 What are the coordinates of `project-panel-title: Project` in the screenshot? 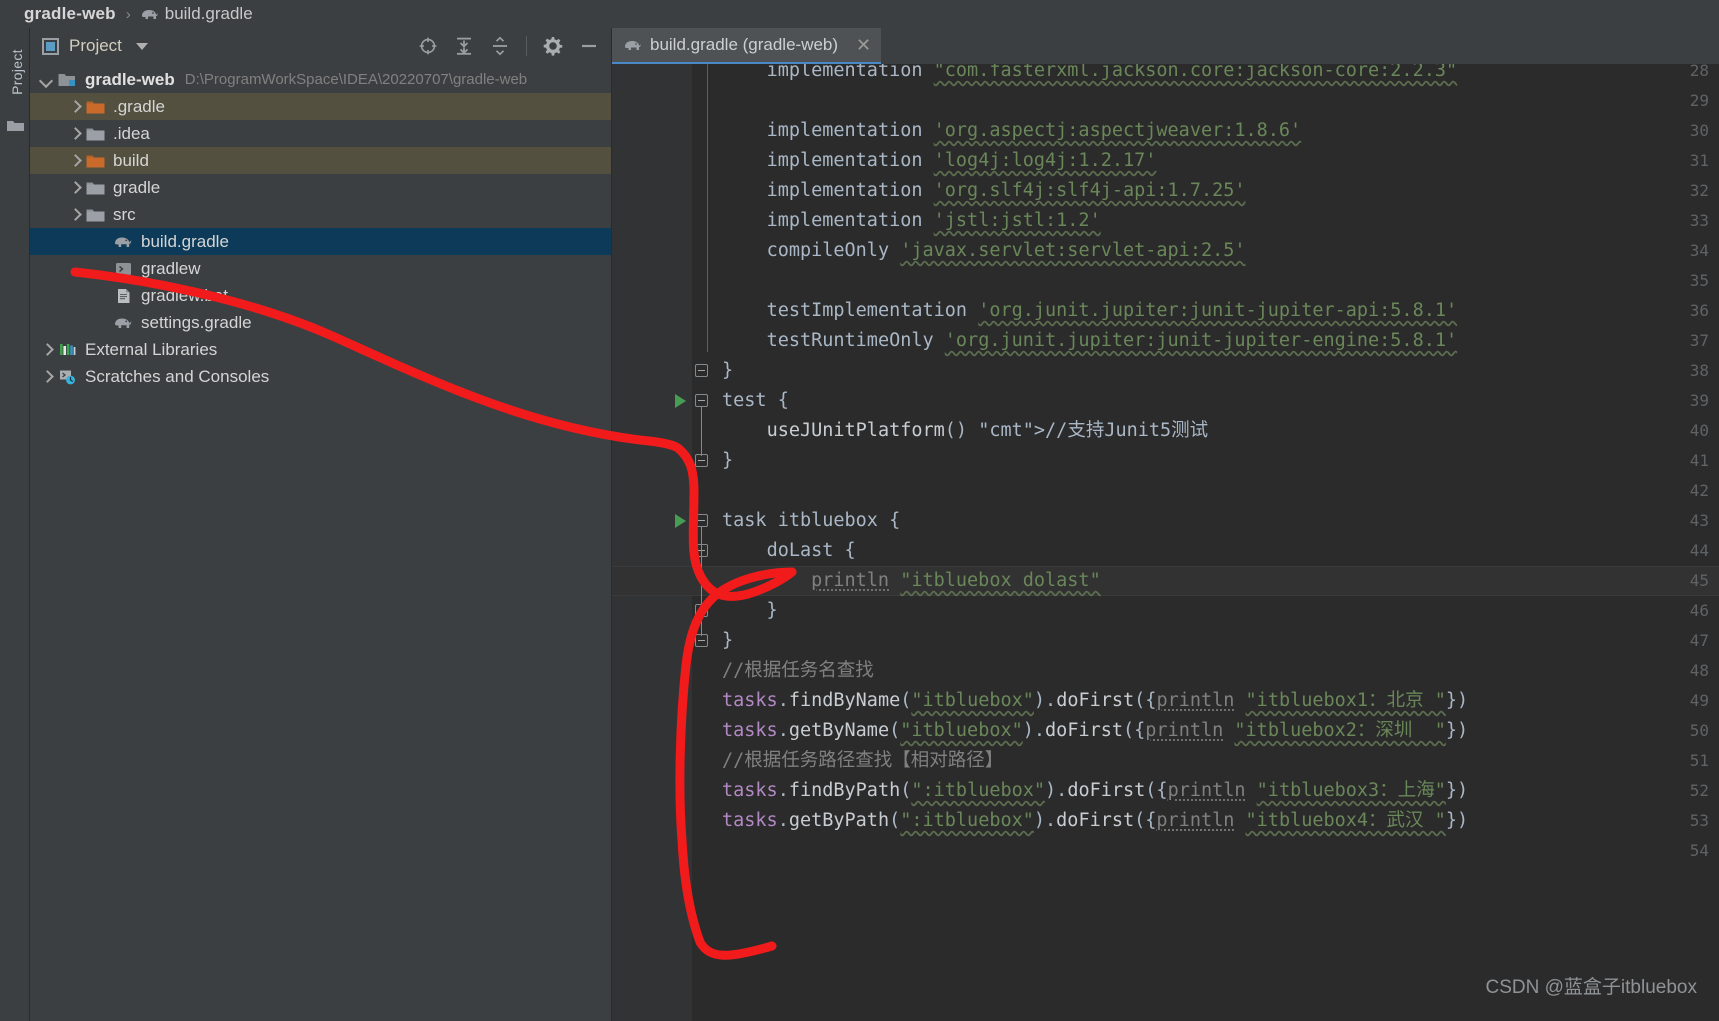 It's located at (95, 45).